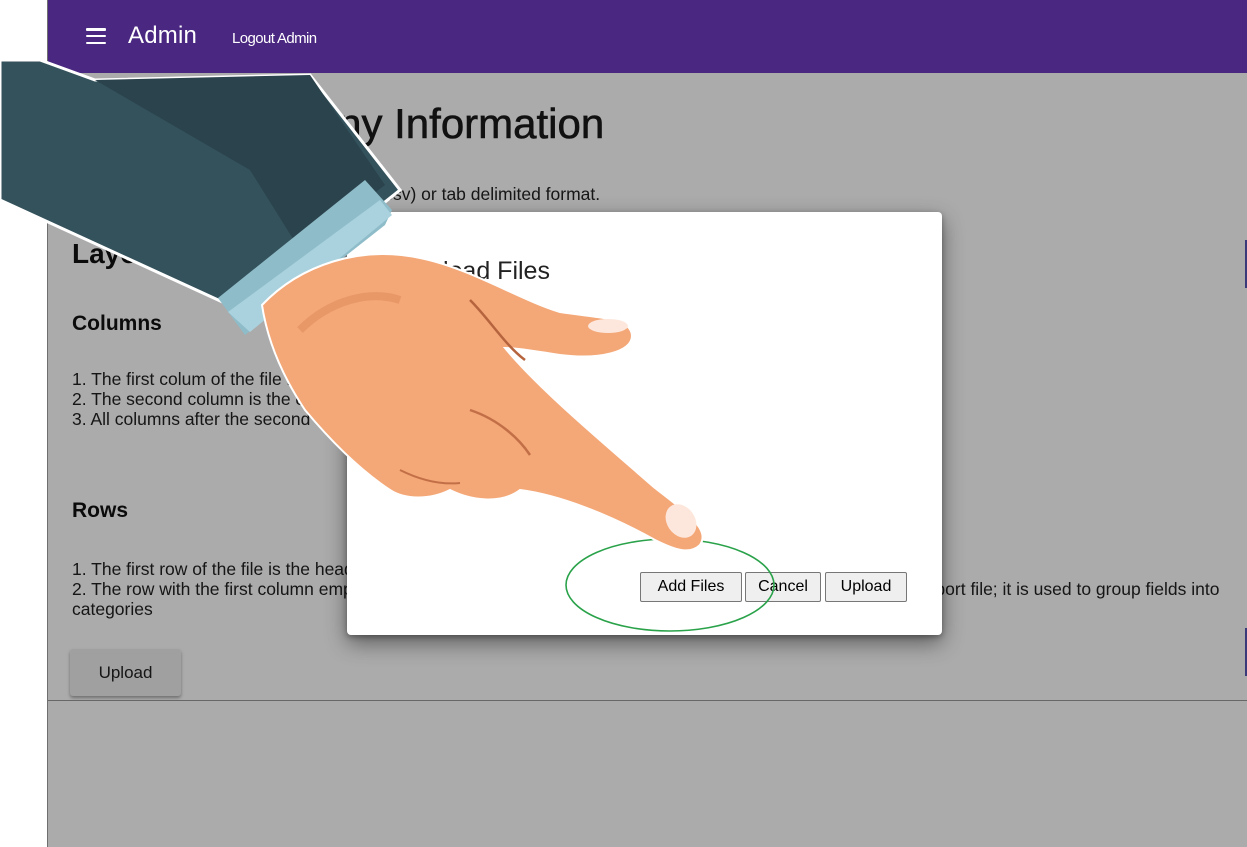 The image size is (1247, 847). Describe the element at coordinates (480, 271) in the screenshot. I see `dialog-title: Upload Files` at that location.